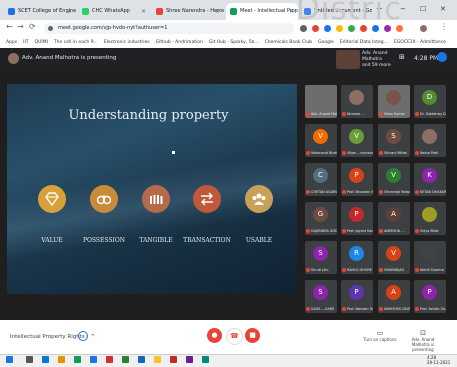  Describe the element at coordinates (234, 336) in the screenshot. I see `leave-call-button: ☎` at that location.